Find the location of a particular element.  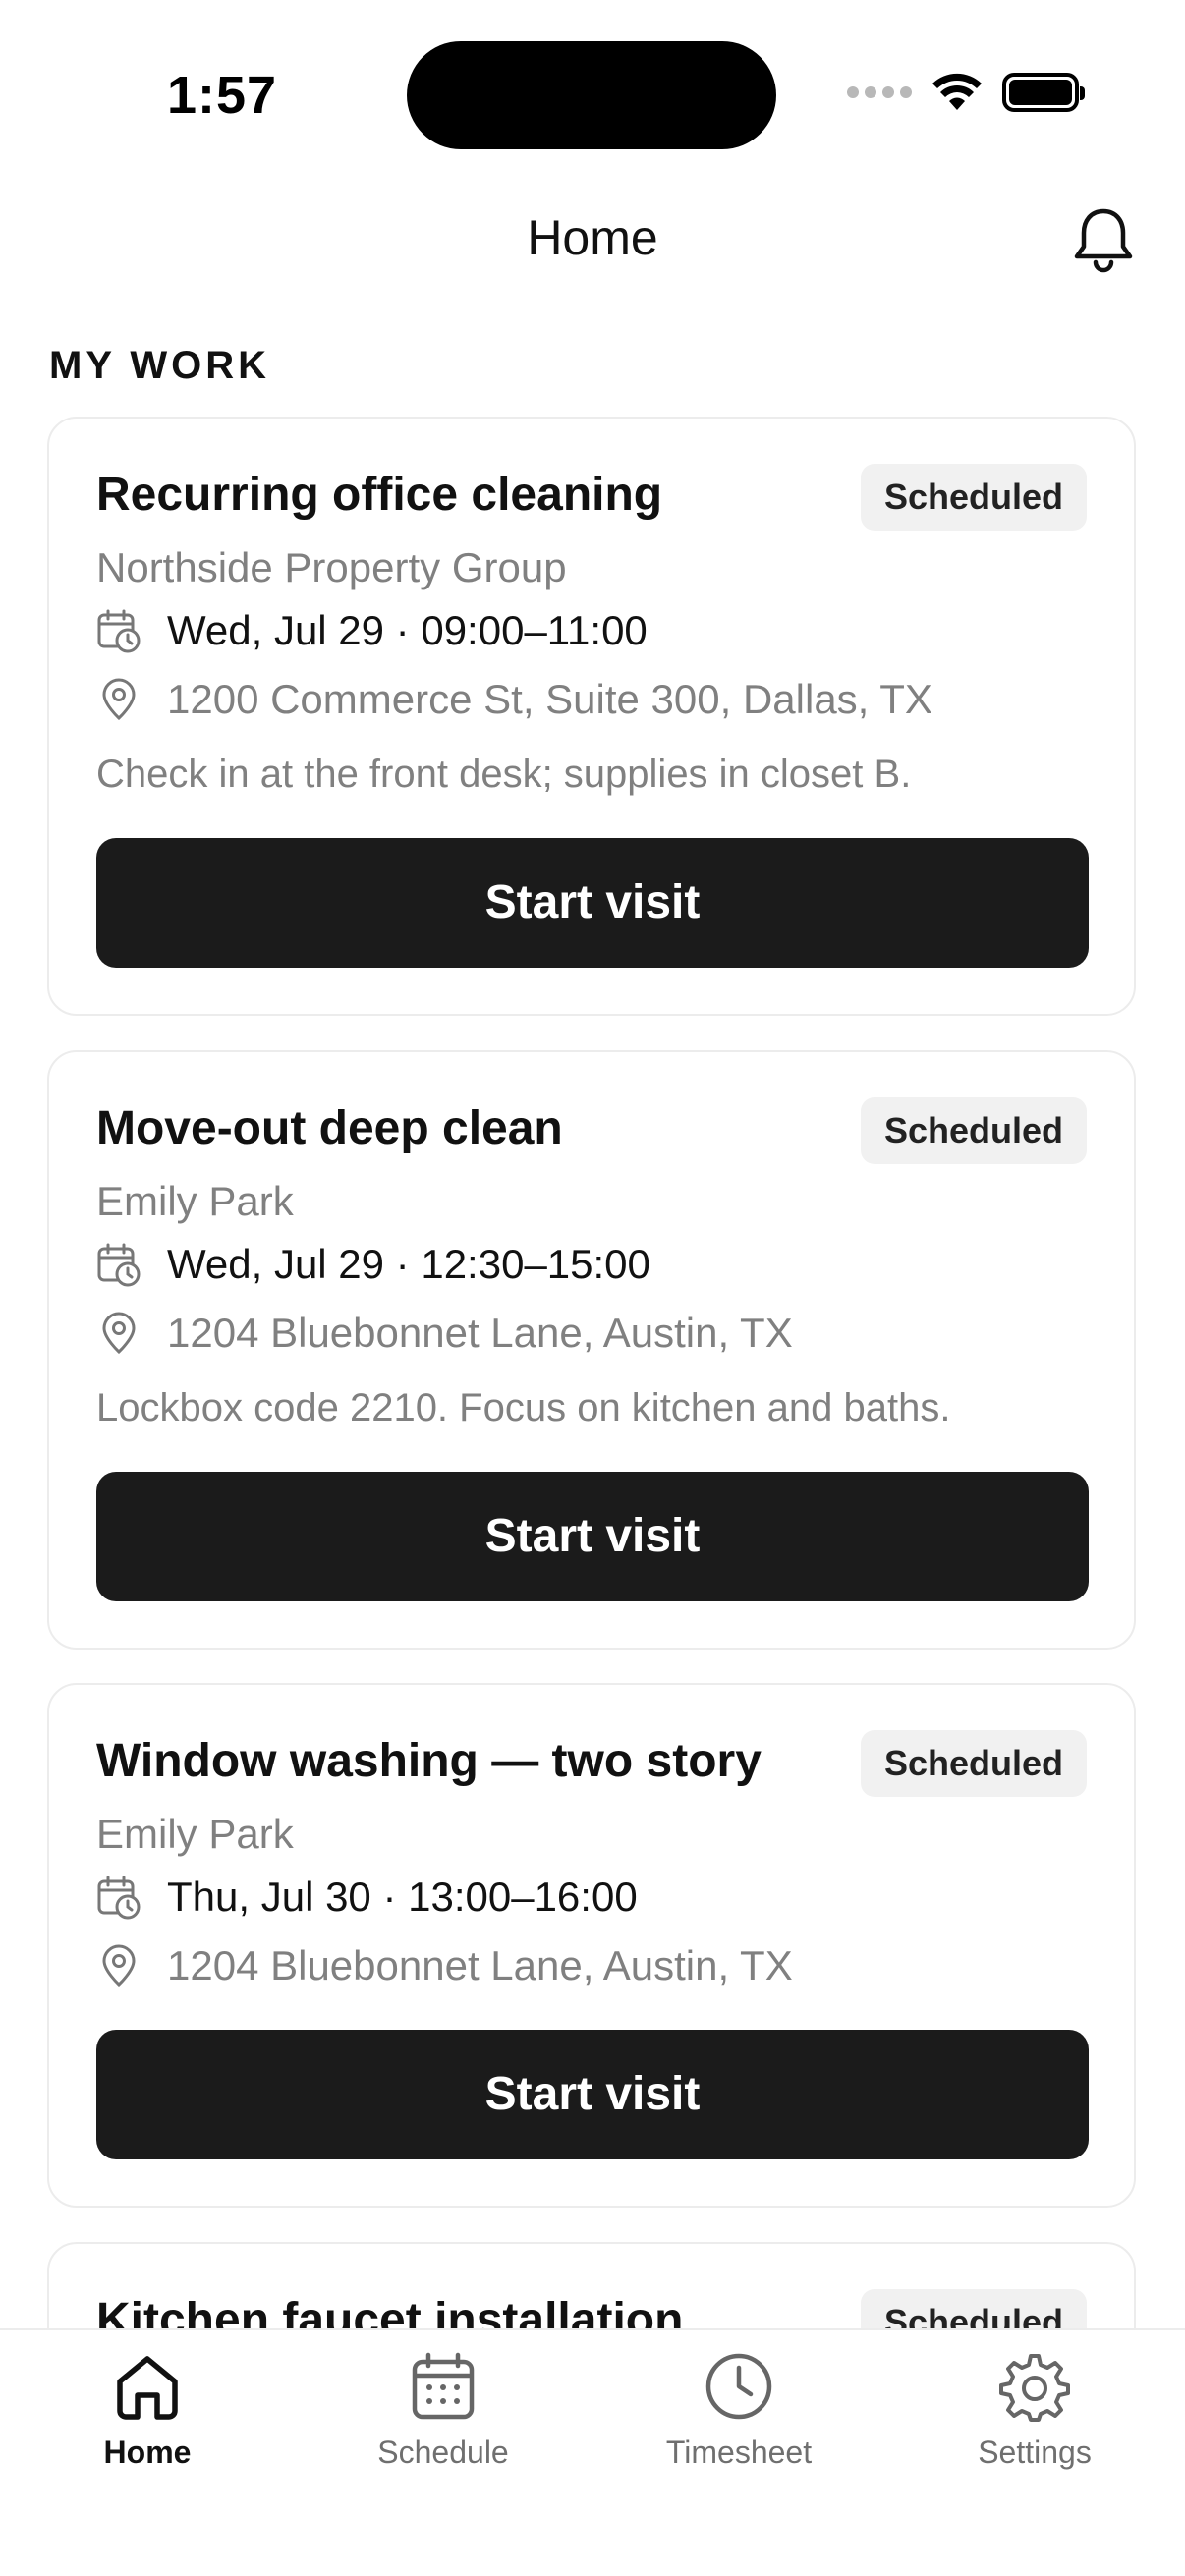

wifi-icon is located at coordinates (957, 91).